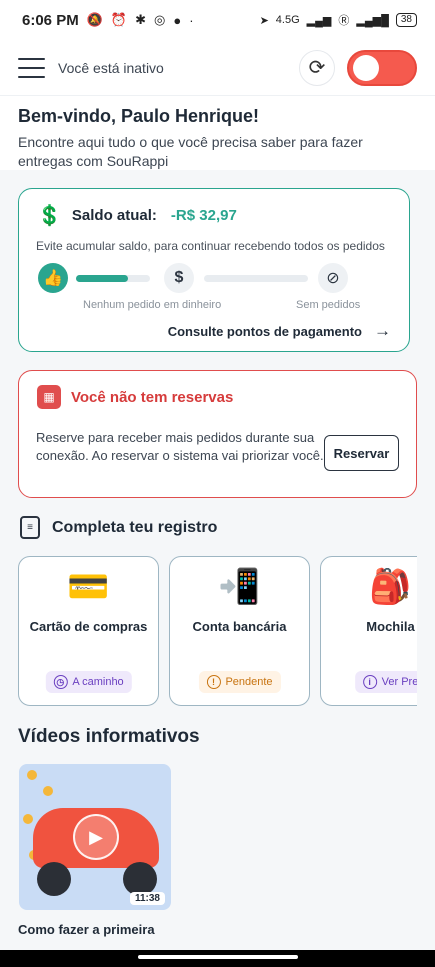 The height and width of the screenshot is (967, 435). Describe the element at coordinates (86, 929) in the screenshot. I see `video-title: Como fazer a primeira` at that location.